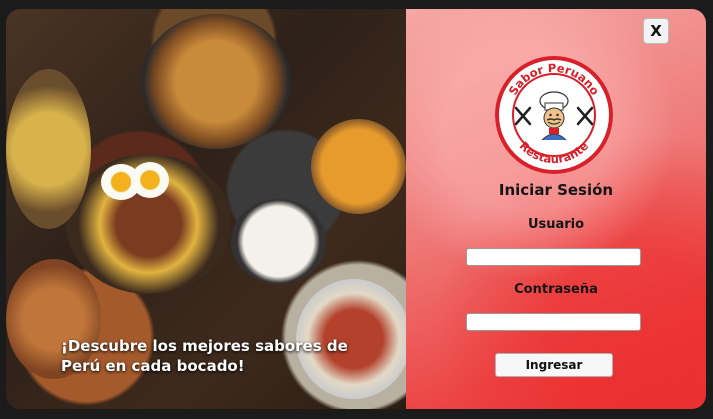 The height and width of the screenshot is (419, 713). What do you see at coordinates (556, 190) in the screenshot?
I see `login-title: Iniciar Sesión` at bounding box center [556, 190].